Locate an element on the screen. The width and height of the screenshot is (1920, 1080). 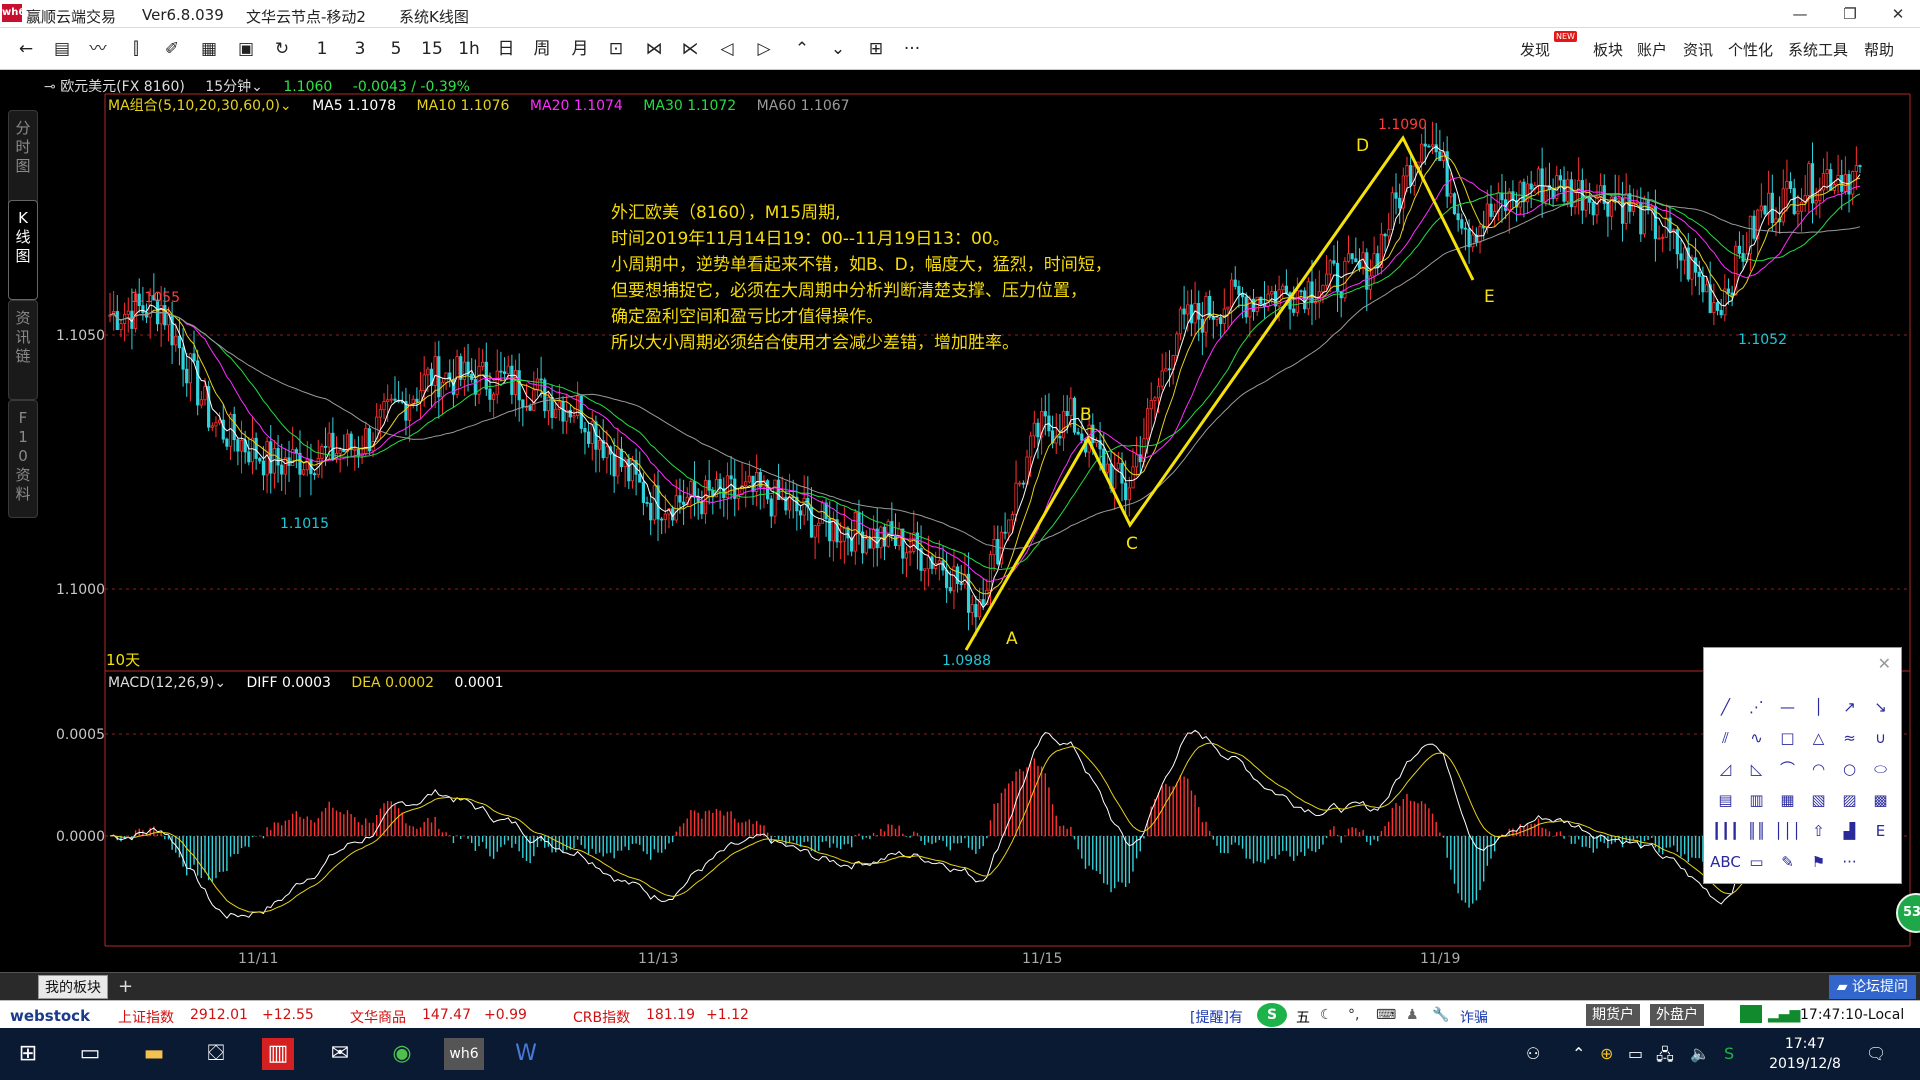
wrench-icon: 🔧 is located at coordinates (1440, 1015).